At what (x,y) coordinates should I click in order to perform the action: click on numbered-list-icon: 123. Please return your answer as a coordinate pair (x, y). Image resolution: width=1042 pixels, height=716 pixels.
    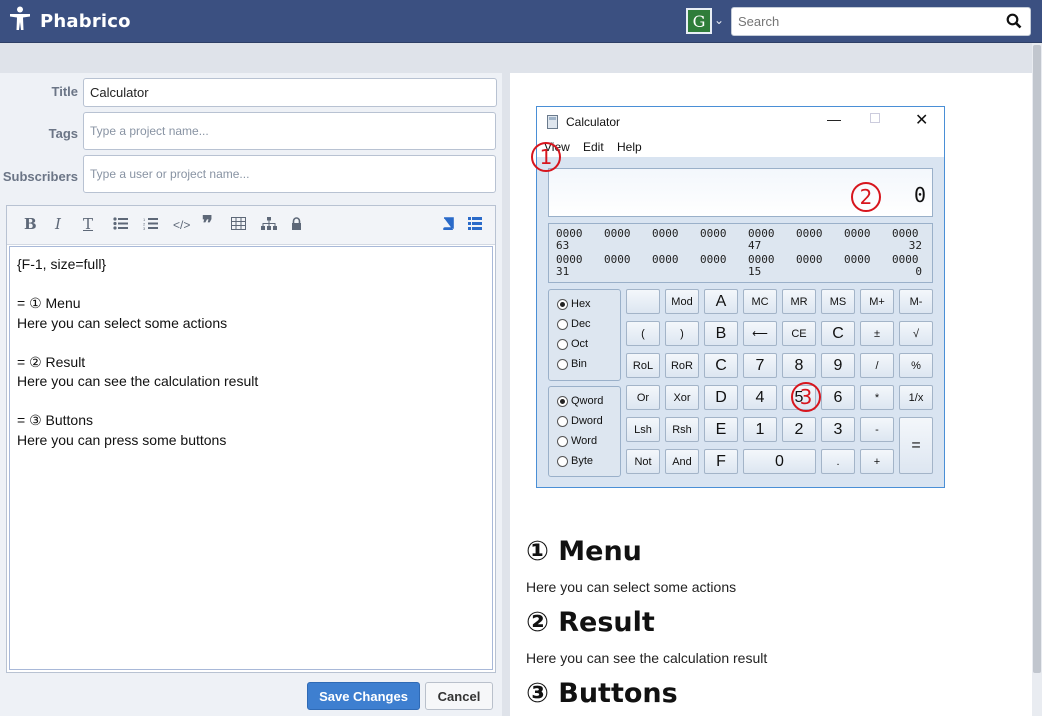
    Looking at the image, I should click on (150, 225).